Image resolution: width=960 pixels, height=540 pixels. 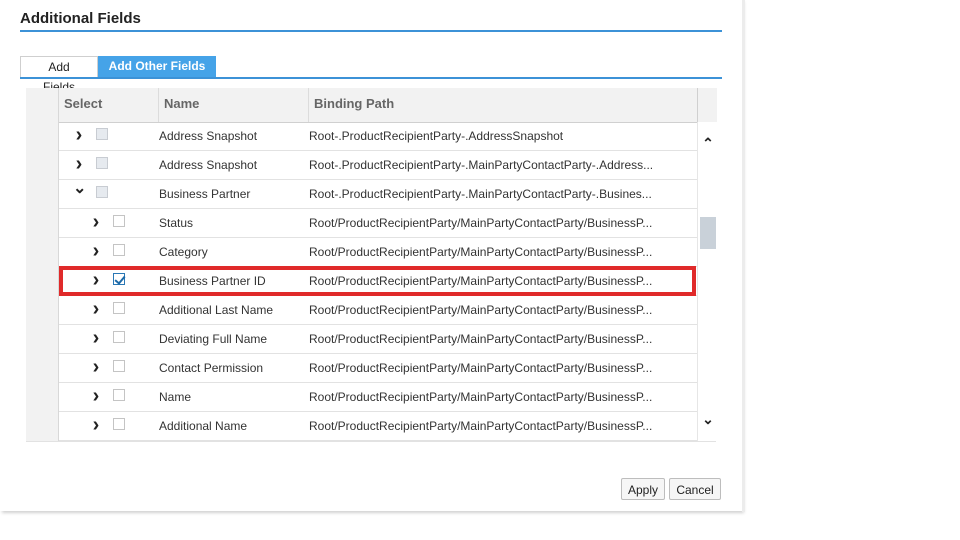 What do you see at coordinates (743, 256) in the screenshot?
I see `dialog-shadow` at bounding box center [743, 256].